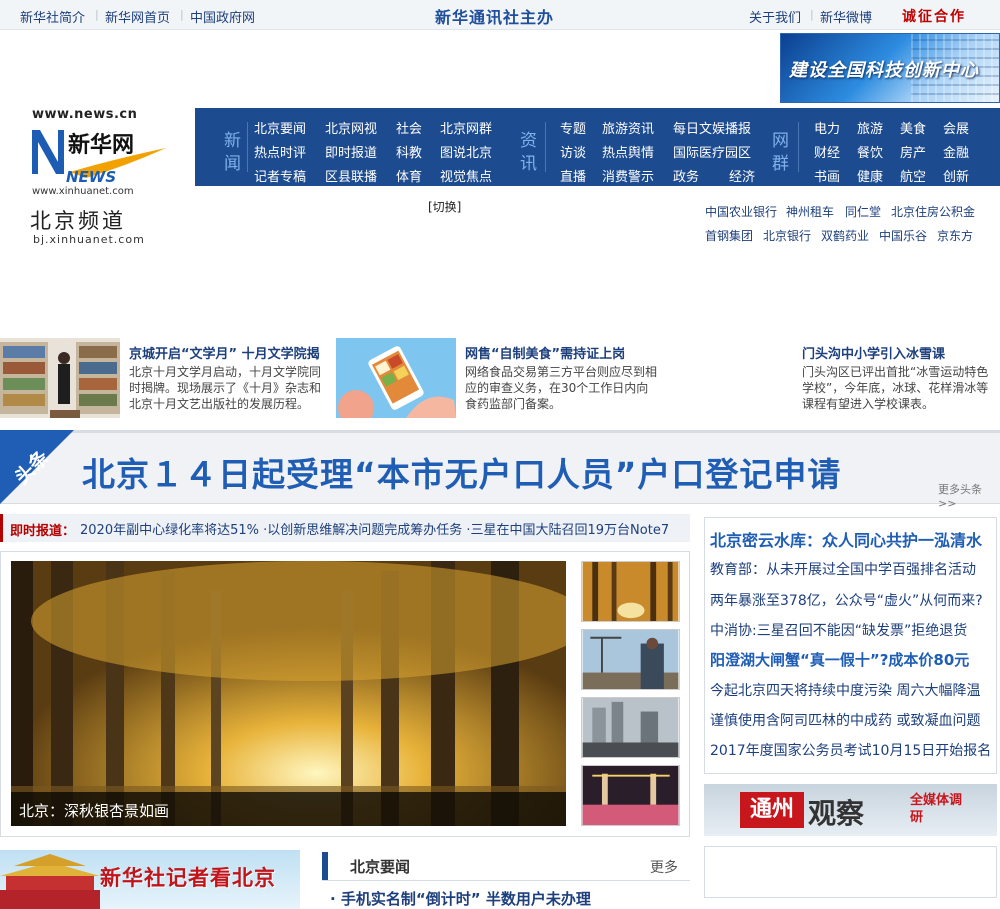  What do you see at coordinates (852, 600) in the screenshot?
I see `right-news-link: 两年暴涨至378亿，公众号“虚火”从何而来?` at bounding box center [852, 600].